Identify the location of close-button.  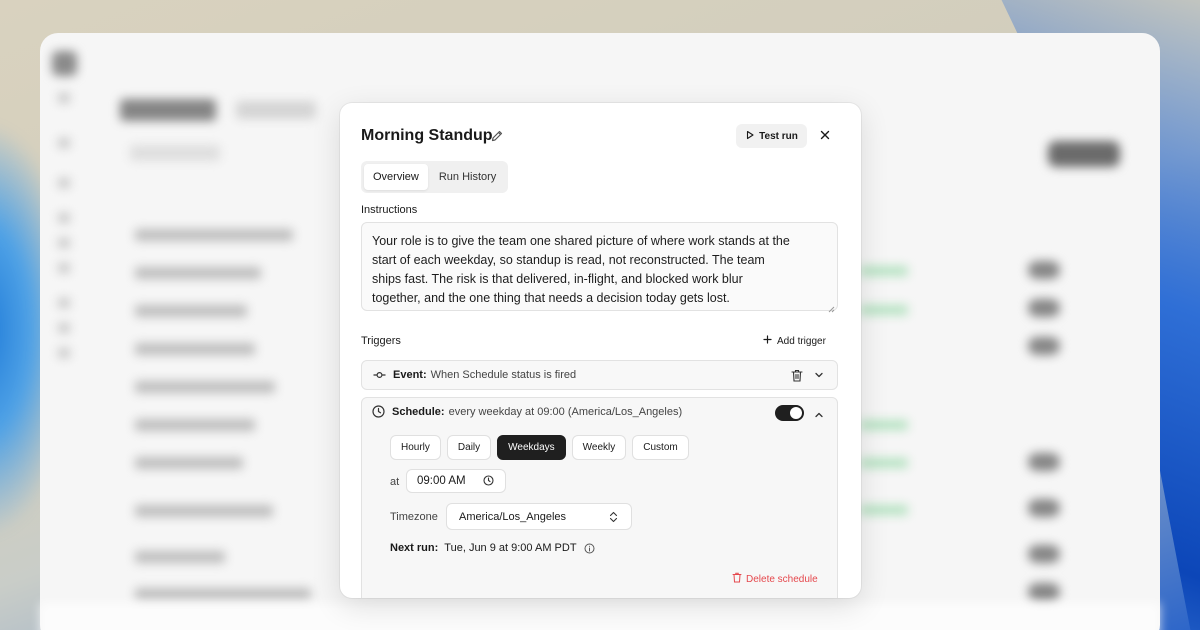
(825, 136).